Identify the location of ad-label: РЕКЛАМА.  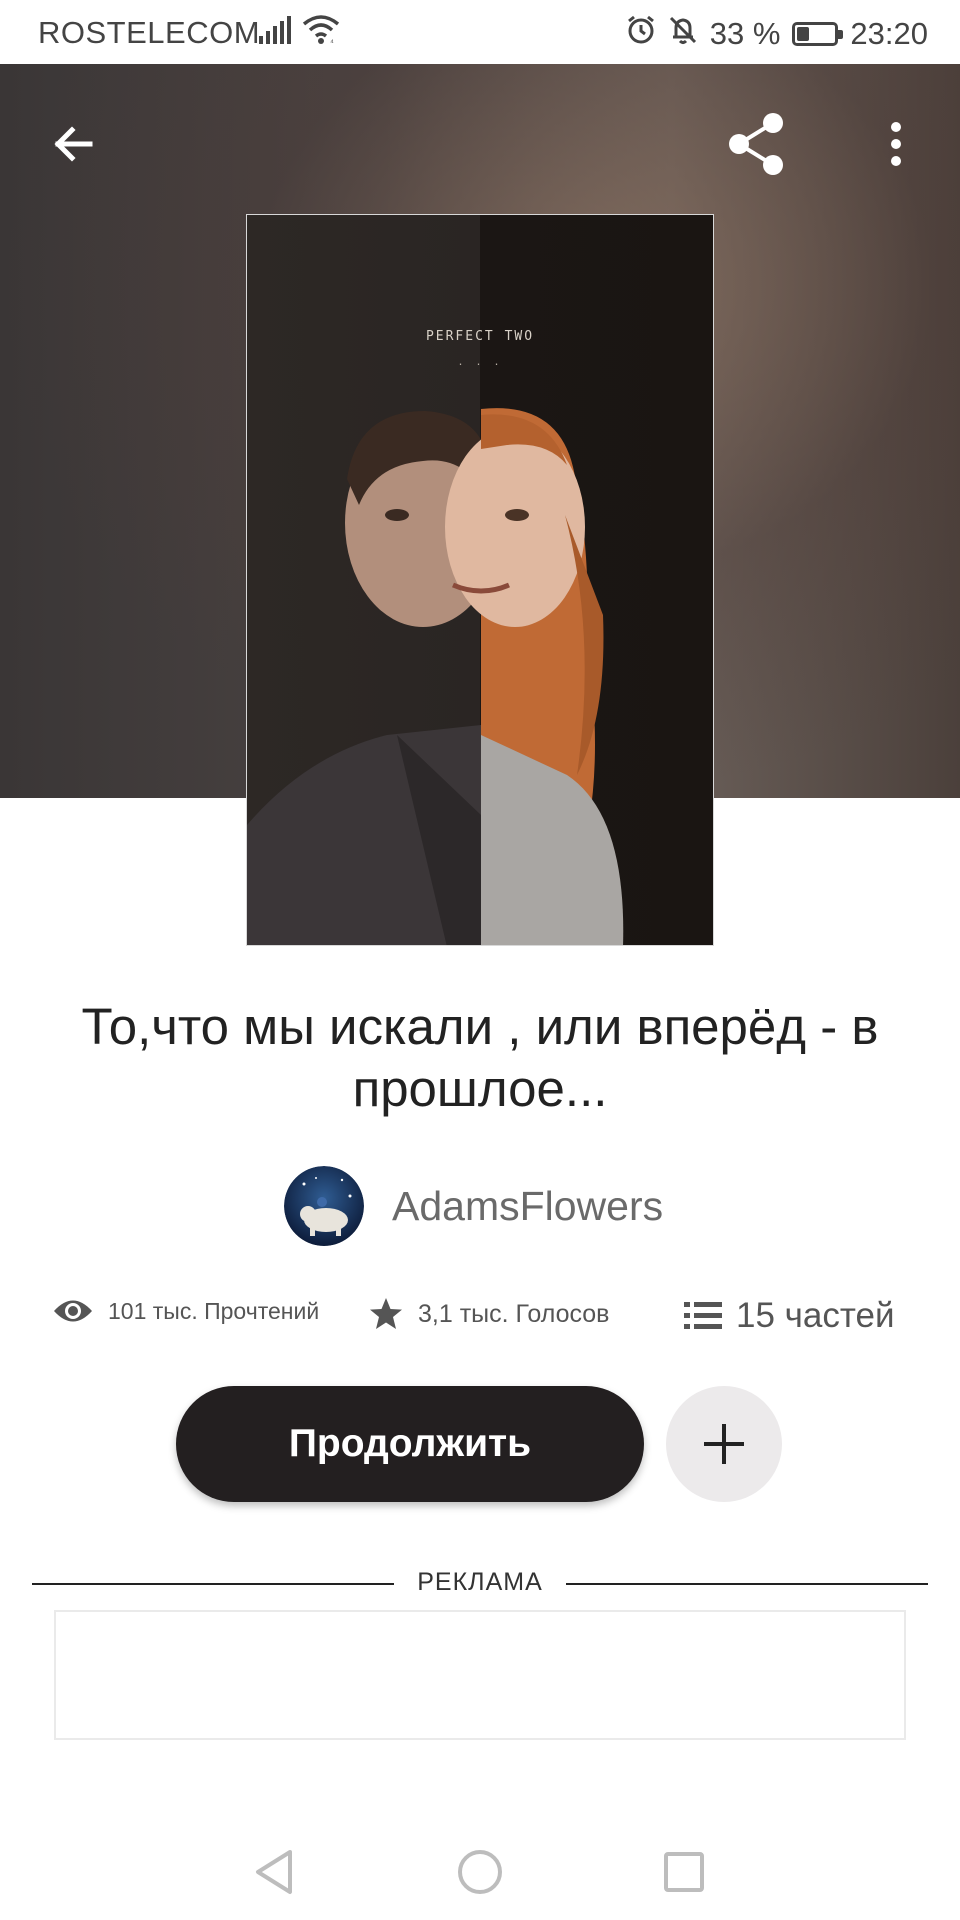
(480, 1582).